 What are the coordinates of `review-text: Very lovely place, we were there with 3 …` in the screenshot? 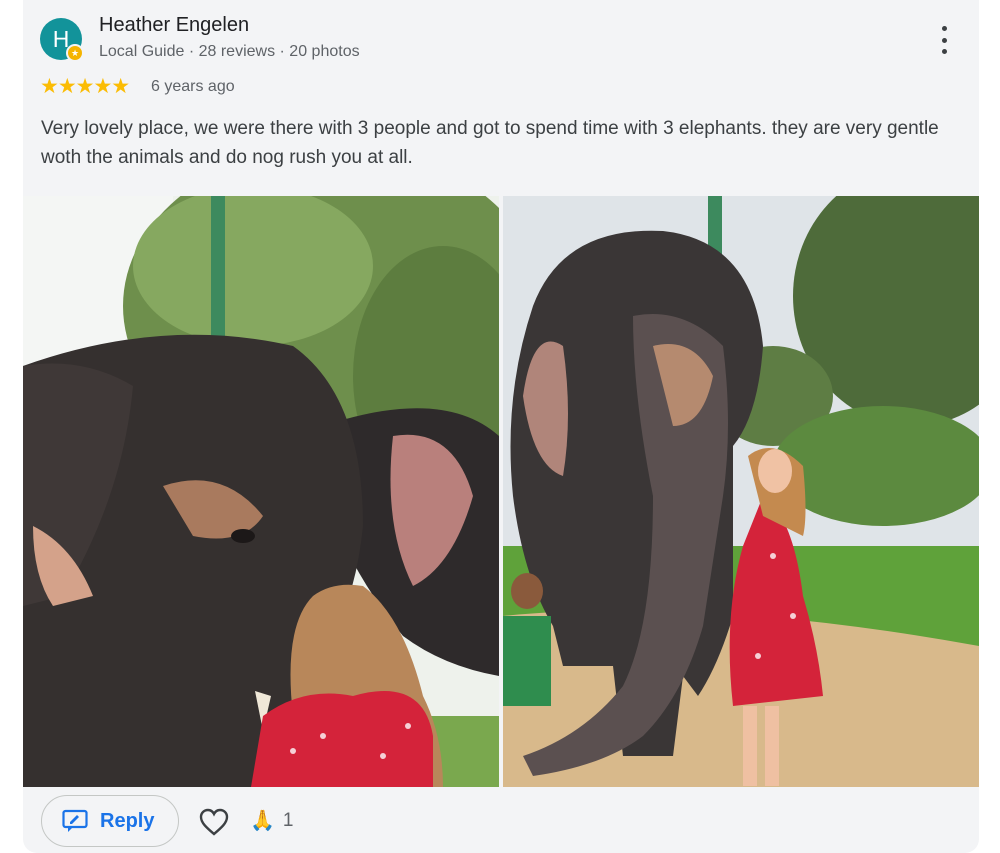 It's located at (490, 143).